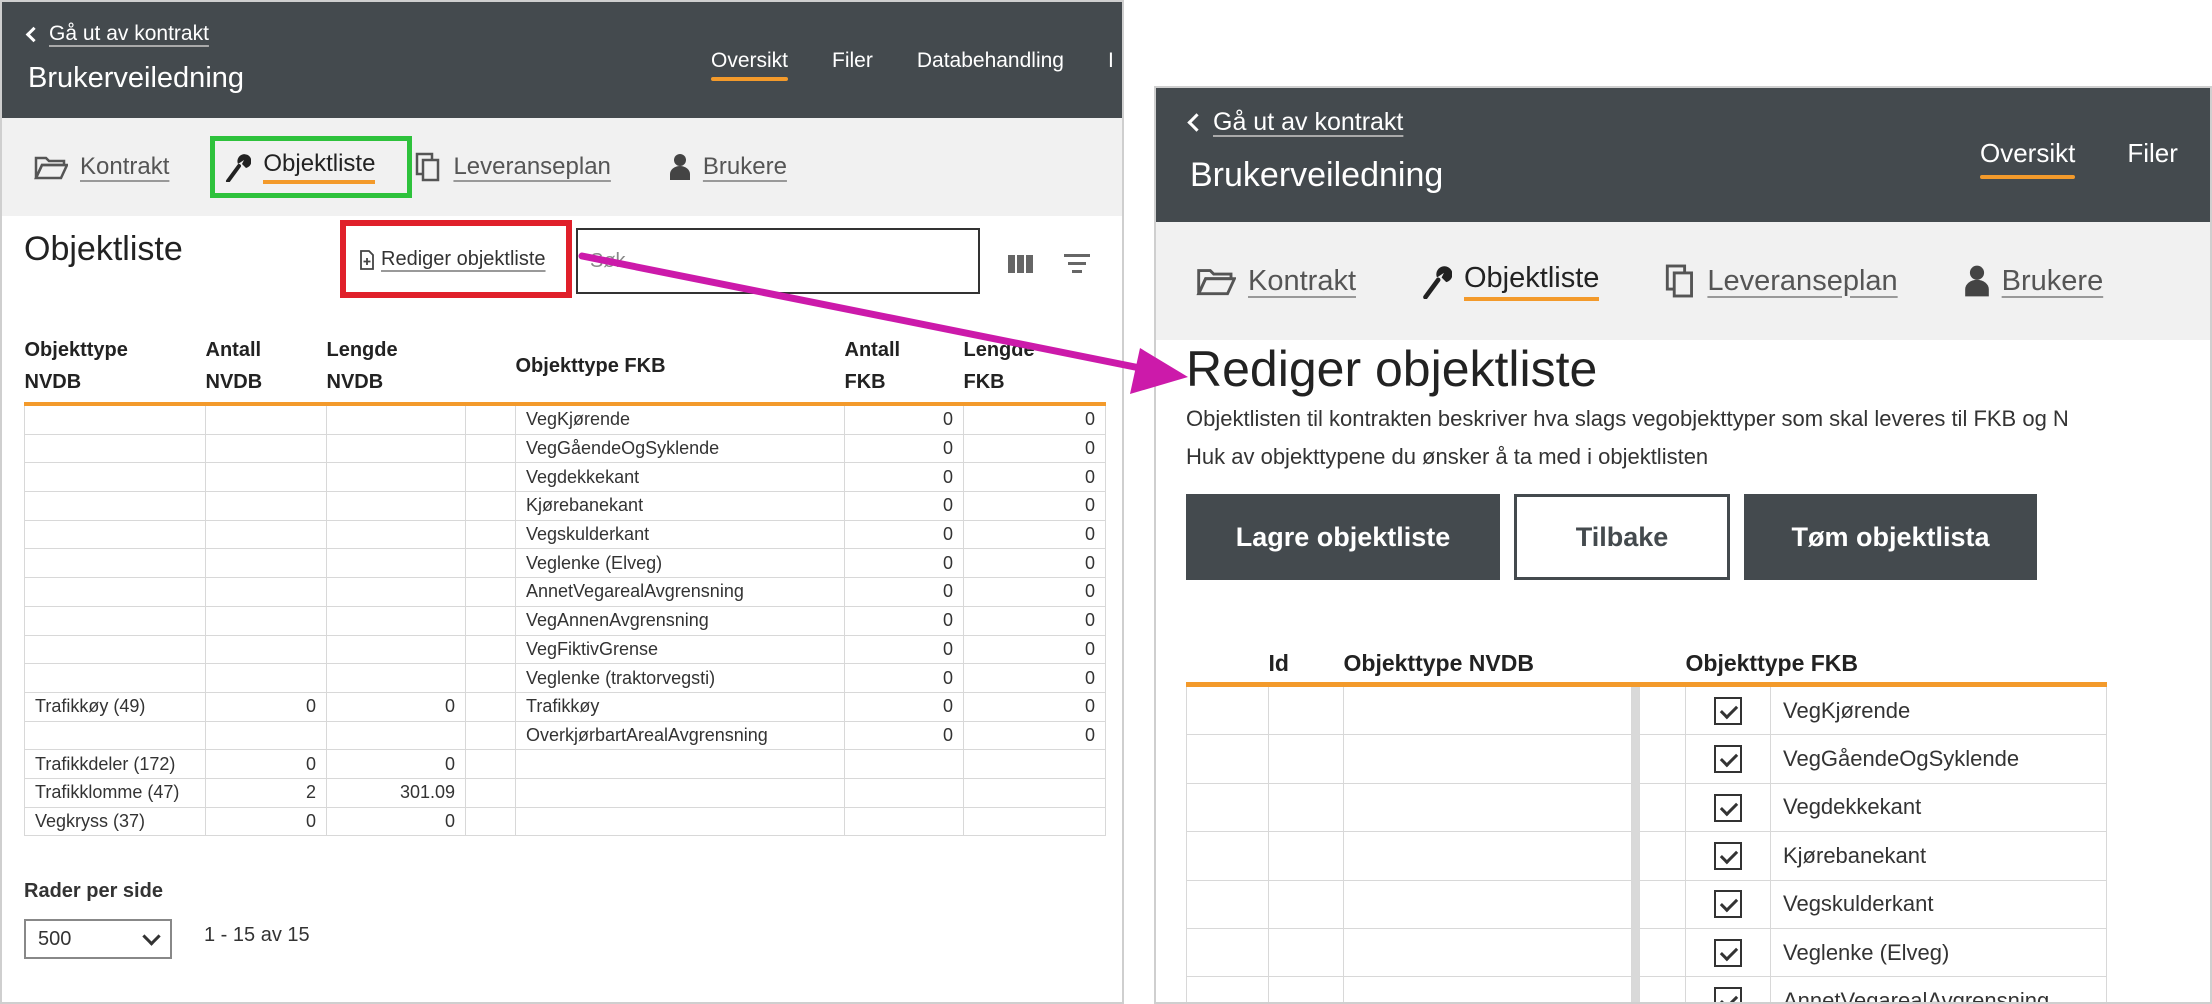 The width and height of the screenshot is (2212, 1004). Describe the element at coordinates (565, 477) in the screenshot. I see `table-row: Vegdekkekant 0 0` at that location.